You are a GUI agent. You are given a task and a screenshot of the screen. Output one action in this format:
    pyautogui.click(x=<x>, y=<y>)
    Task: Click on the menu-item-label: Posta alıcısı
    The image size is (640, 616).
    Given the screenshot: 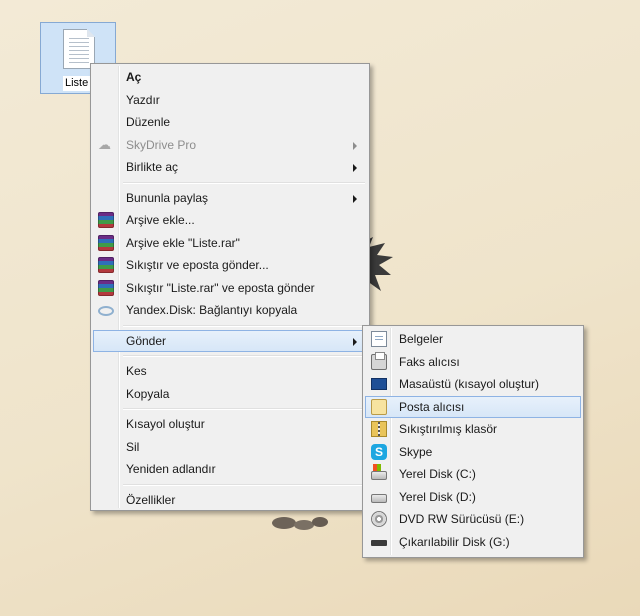 What is the action you would take?
    pyautogui.click(x=432, y=406)
    